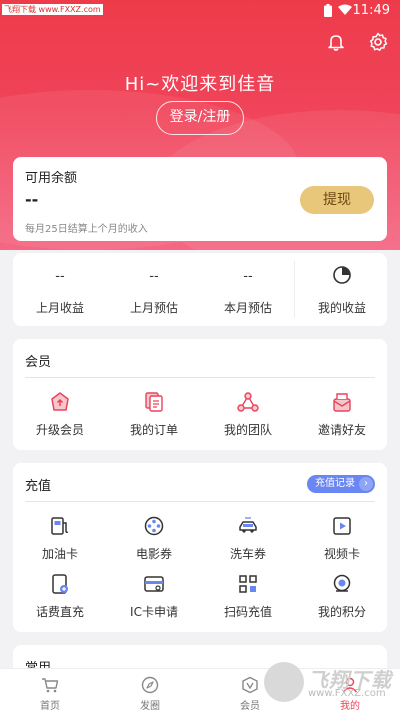 This screenshot has width=400, height=711. What do you see at coordinates (248, 598) in the screenshot?
I see `scan-recharge-button: 扫码充值` at bounding box center [248, 598].